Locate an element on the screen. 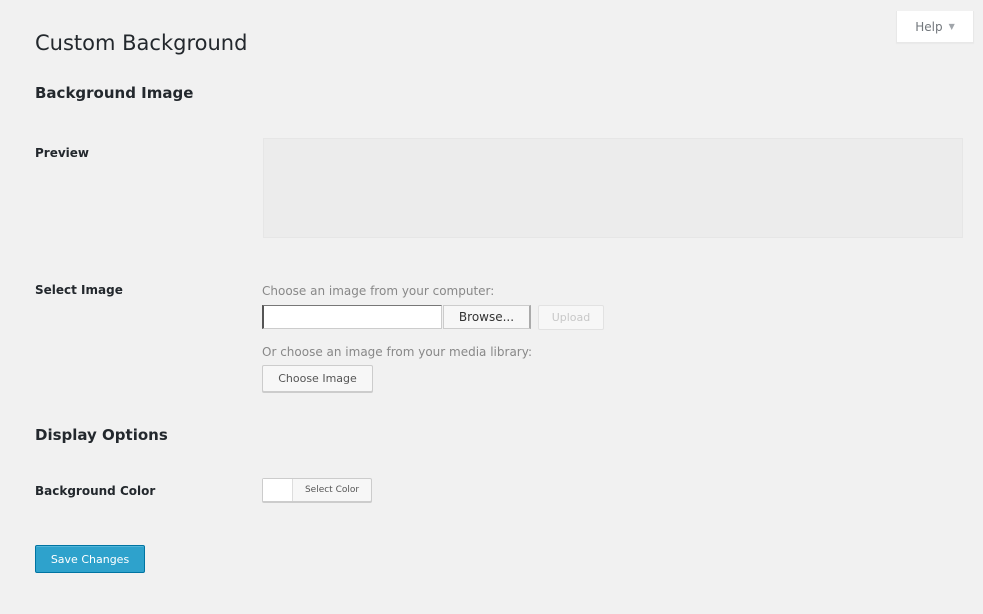 The height and width of the screenshot is (614, 983). page-title: Custom Background is located at coordinates (141, 43).